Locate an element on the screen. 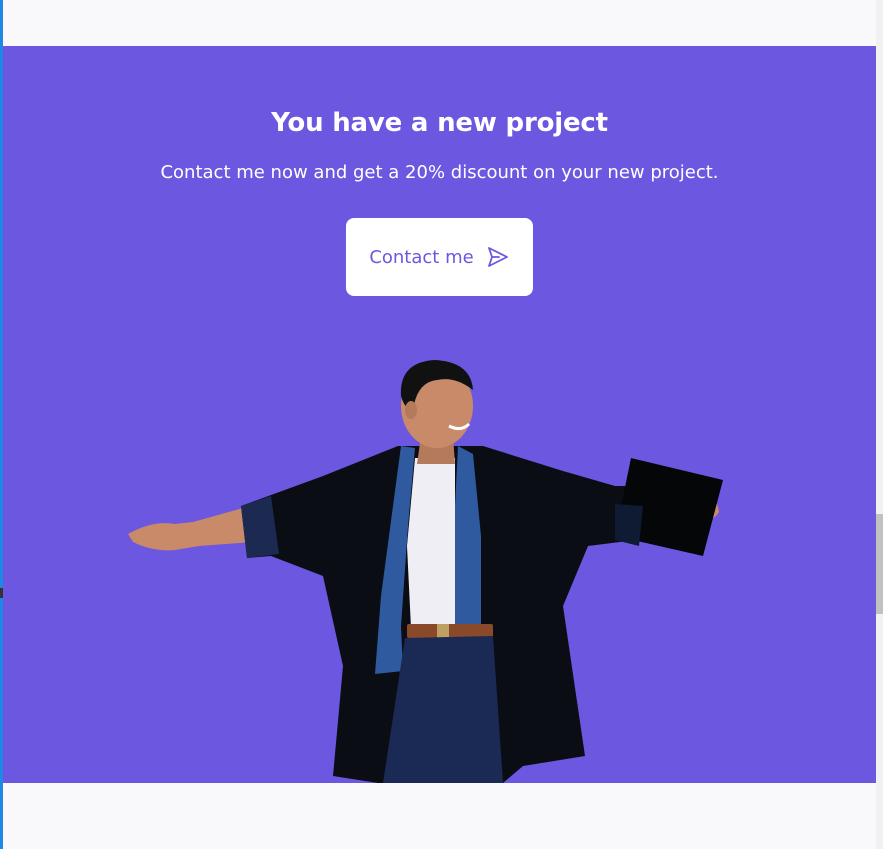 This screenshot has width=883, height=849. graduate-left-hand is located at coordinates (190, 529).